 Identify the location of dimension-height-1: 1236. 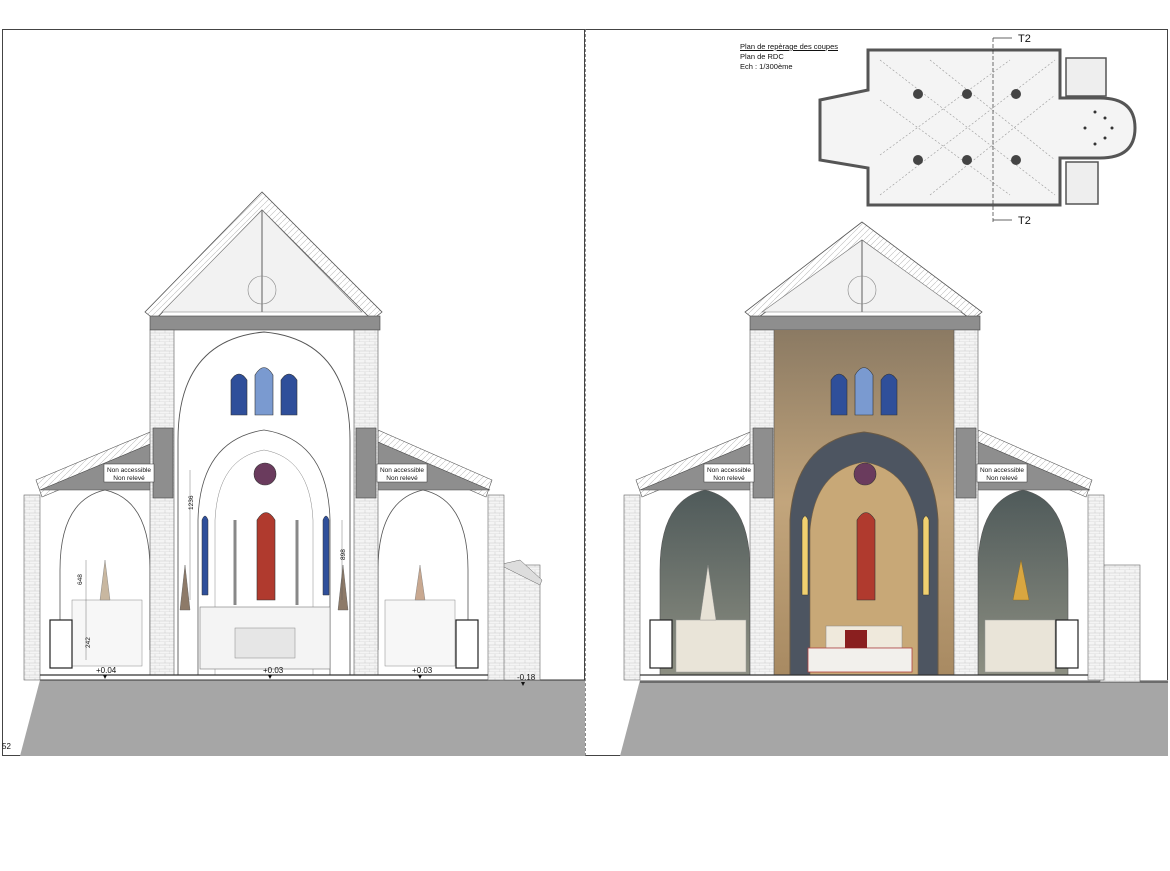
(191, 502).